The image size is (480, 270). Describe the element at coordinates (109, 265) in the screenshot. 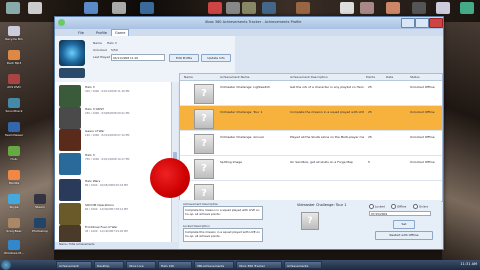

I see `taskbar-item: Desktop` at that location.